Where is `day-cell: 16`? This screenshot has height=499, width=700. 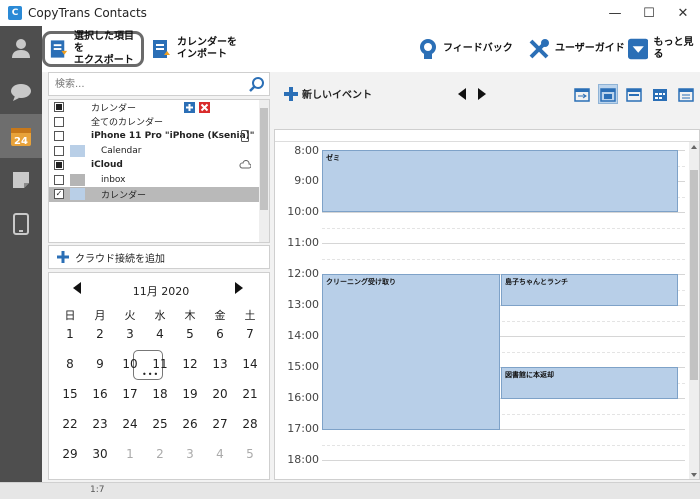 day-cell: 16 is located at coordinates (100, 394).